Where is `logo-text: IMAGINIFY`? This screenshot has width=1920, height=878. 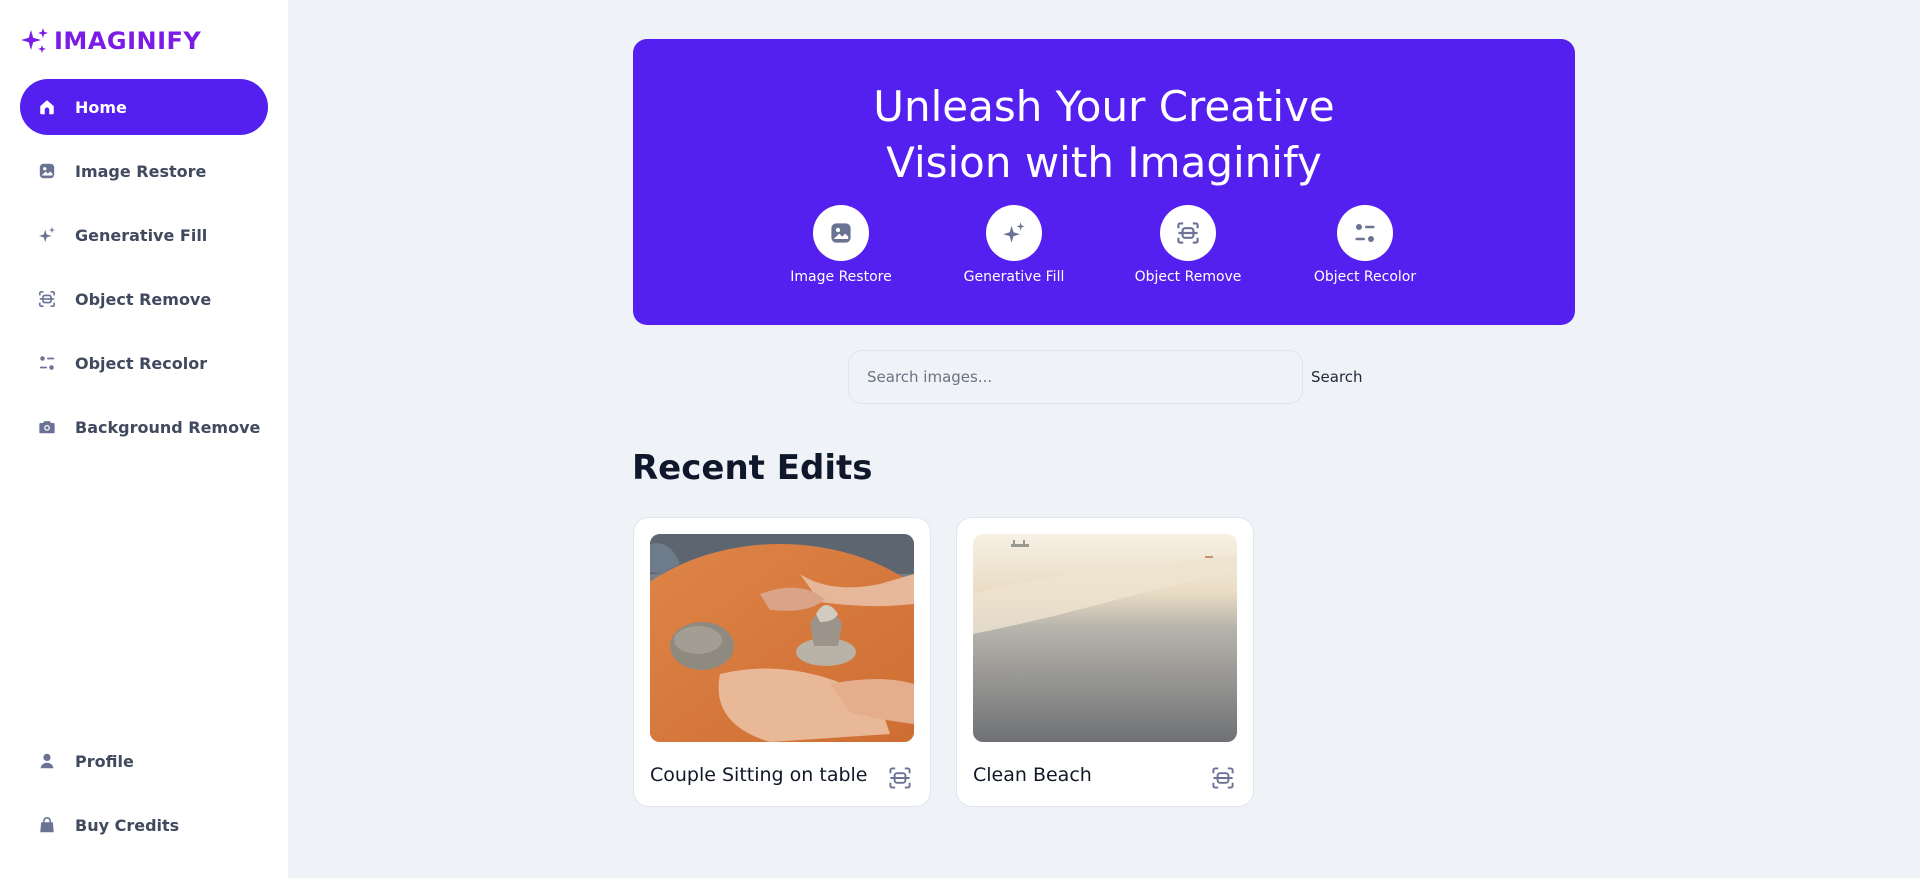 logo-text: IMAGINIFY is located at coordinates (128, 41).